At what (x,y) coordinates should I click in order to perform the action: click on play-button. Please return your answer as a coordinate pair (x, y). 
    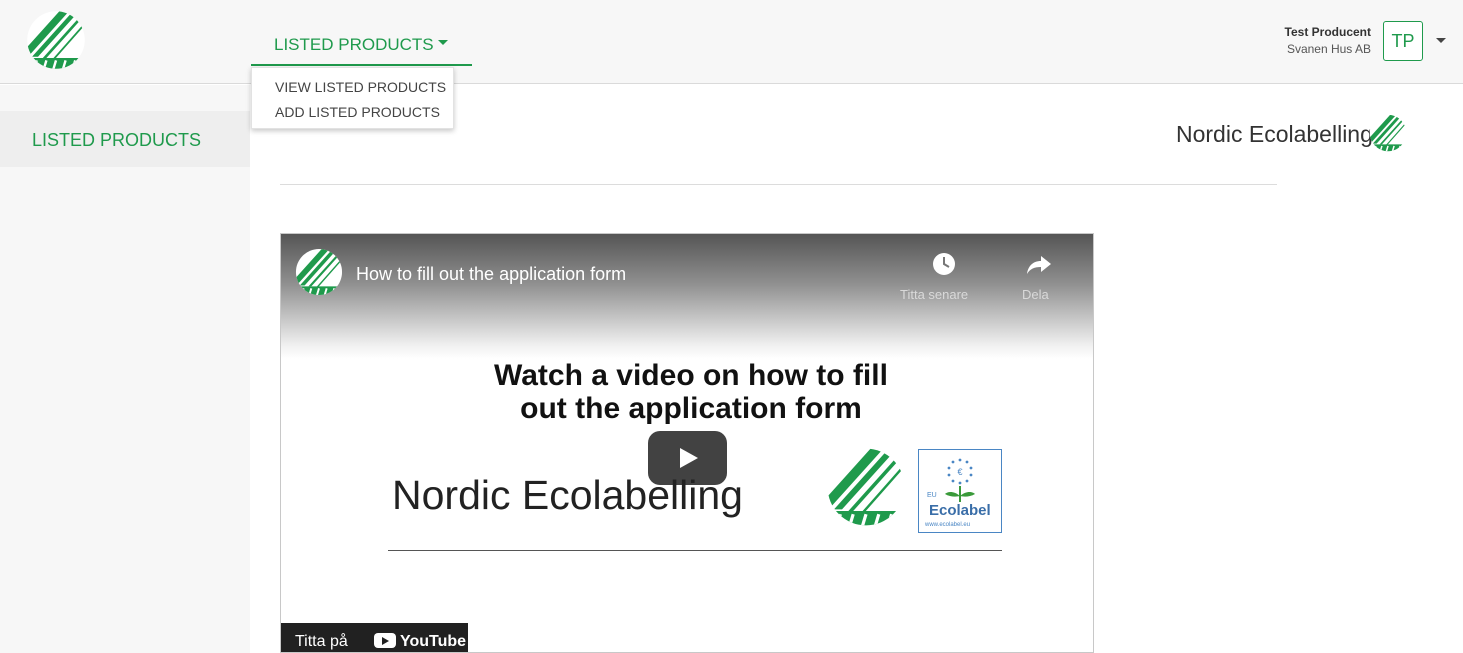
    Looking at the image, I should click on (687, 458).